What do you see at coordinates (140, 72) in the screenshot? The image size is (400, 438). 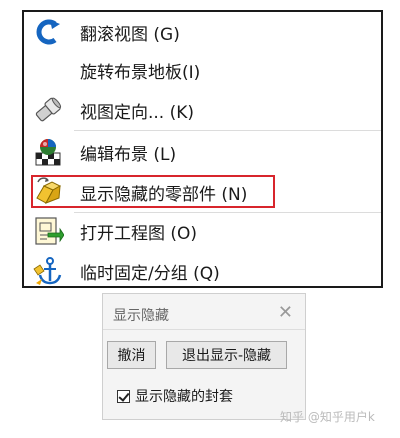 I see `menu-item-label: 旋转布景地板(I)` at bounding box center [140, 72].